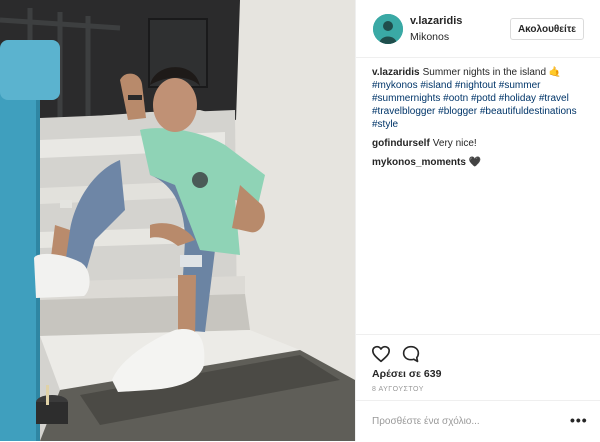 Image resolution: width=600 pixels, height=442 pixels. I want to click on hashtag-link: #holiday, so click(517, 98).